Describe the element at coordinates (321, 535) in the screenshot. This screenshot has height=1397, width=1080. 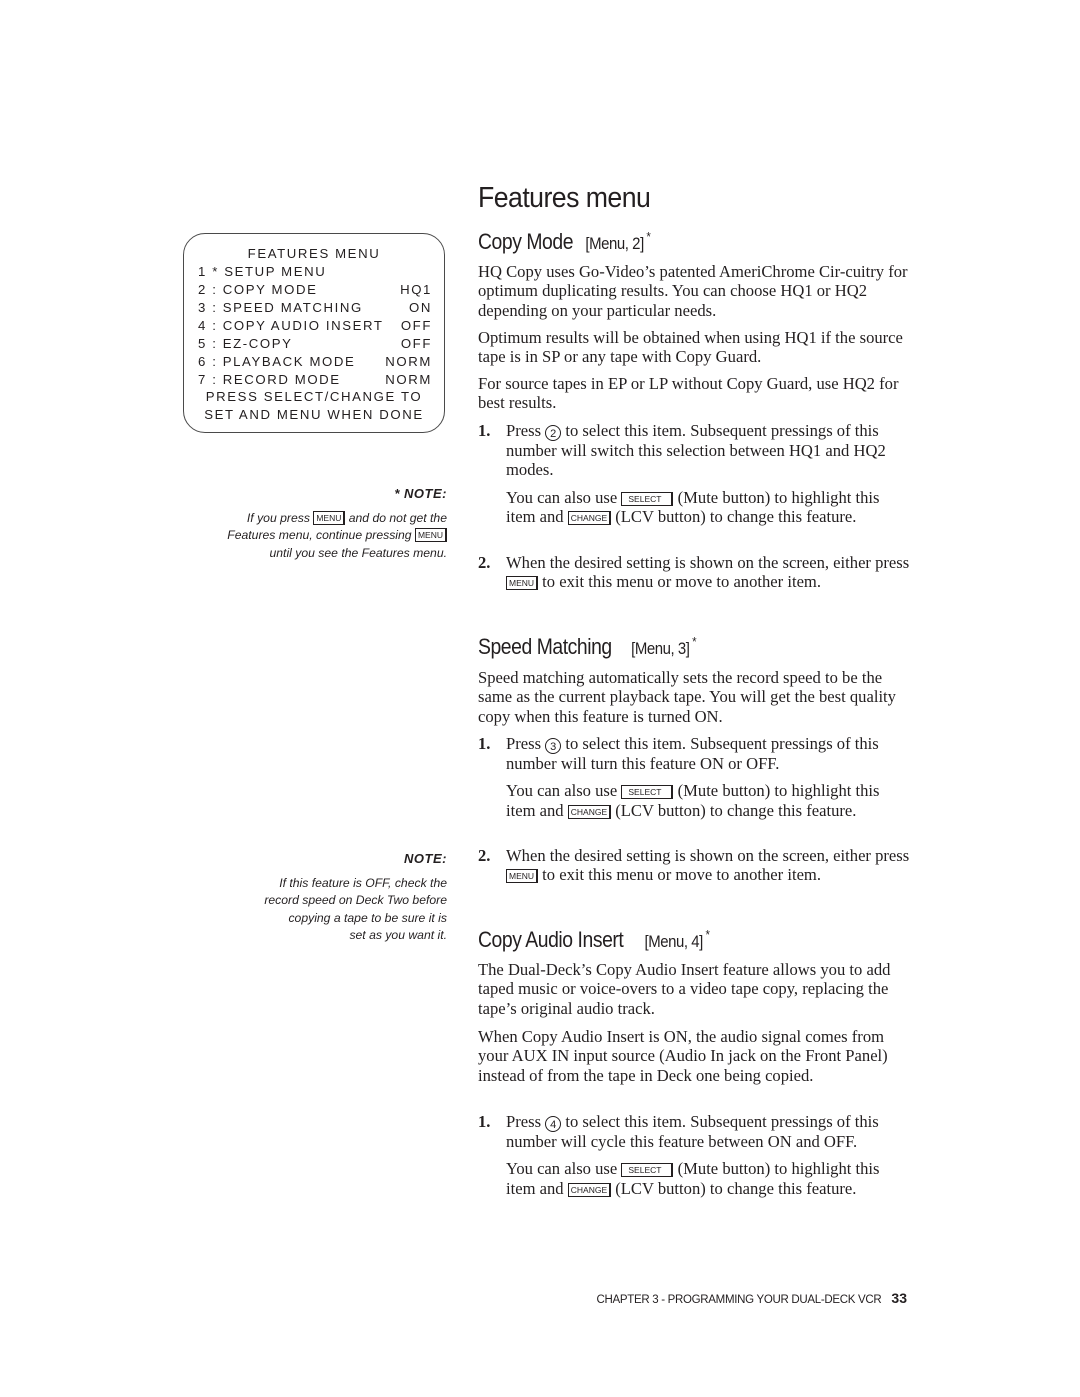
I see `note-text: Features menu, continue pressing` at that location.